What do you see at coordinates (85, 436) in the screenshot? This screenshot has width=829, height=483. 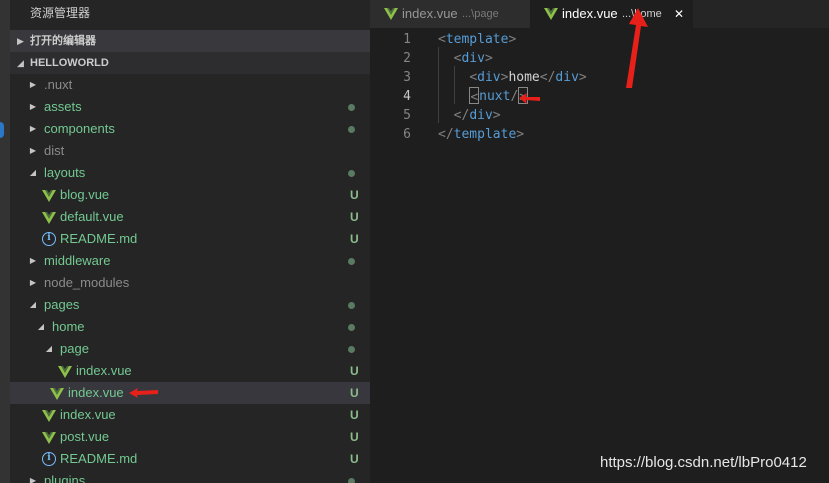 I see `tree-item-label: post.vue` at bounding box center [85, 436].